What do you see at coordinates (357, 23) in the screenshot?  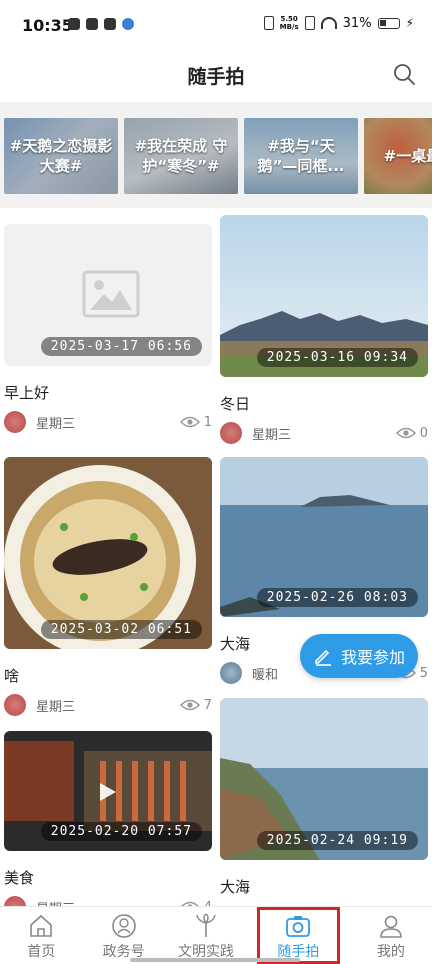 I see `battery-text: 31%` at bounding box center [357, 23].